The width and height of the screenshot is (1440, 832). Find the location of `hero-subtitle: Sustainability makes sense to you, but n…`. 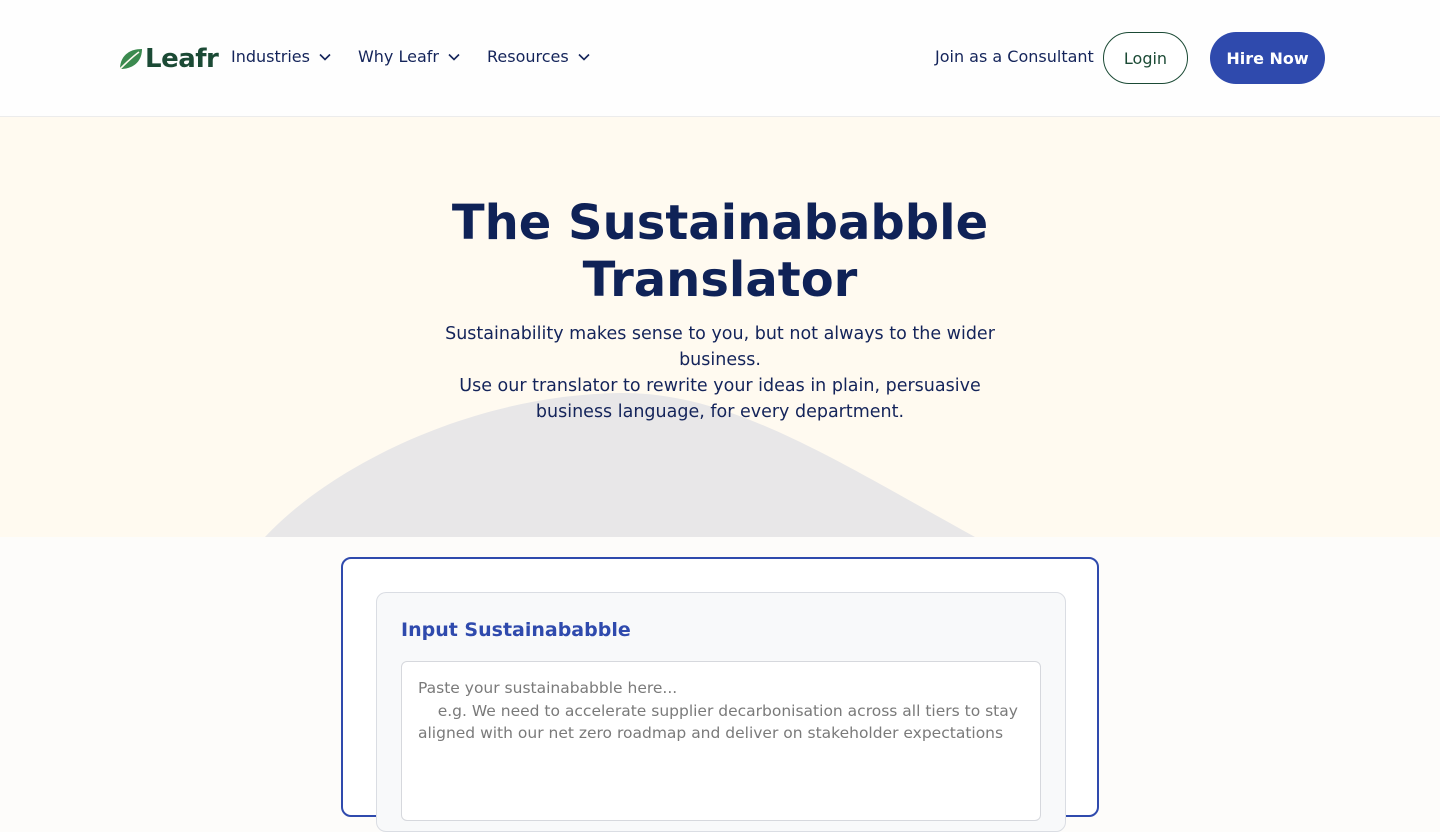

hero-subtitle: Sustainability makes sense to you, but n… is located at coordinates (720, 373).